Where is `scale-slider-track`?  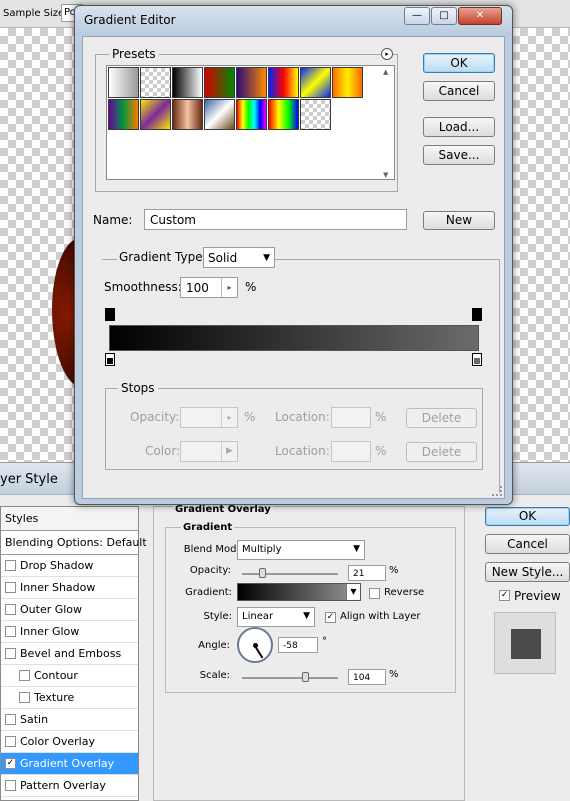 scale-slider-track is located at coordinates (290, 678).